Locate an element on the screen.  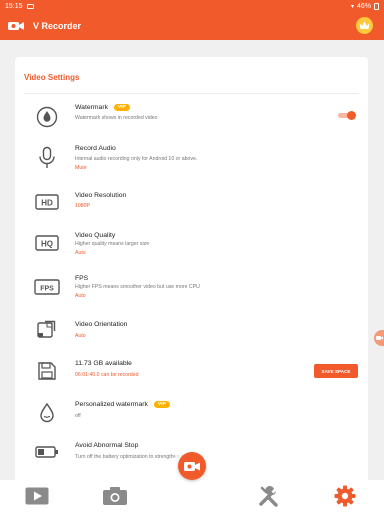
video-camera-icon is located at coordinates (192, 466).